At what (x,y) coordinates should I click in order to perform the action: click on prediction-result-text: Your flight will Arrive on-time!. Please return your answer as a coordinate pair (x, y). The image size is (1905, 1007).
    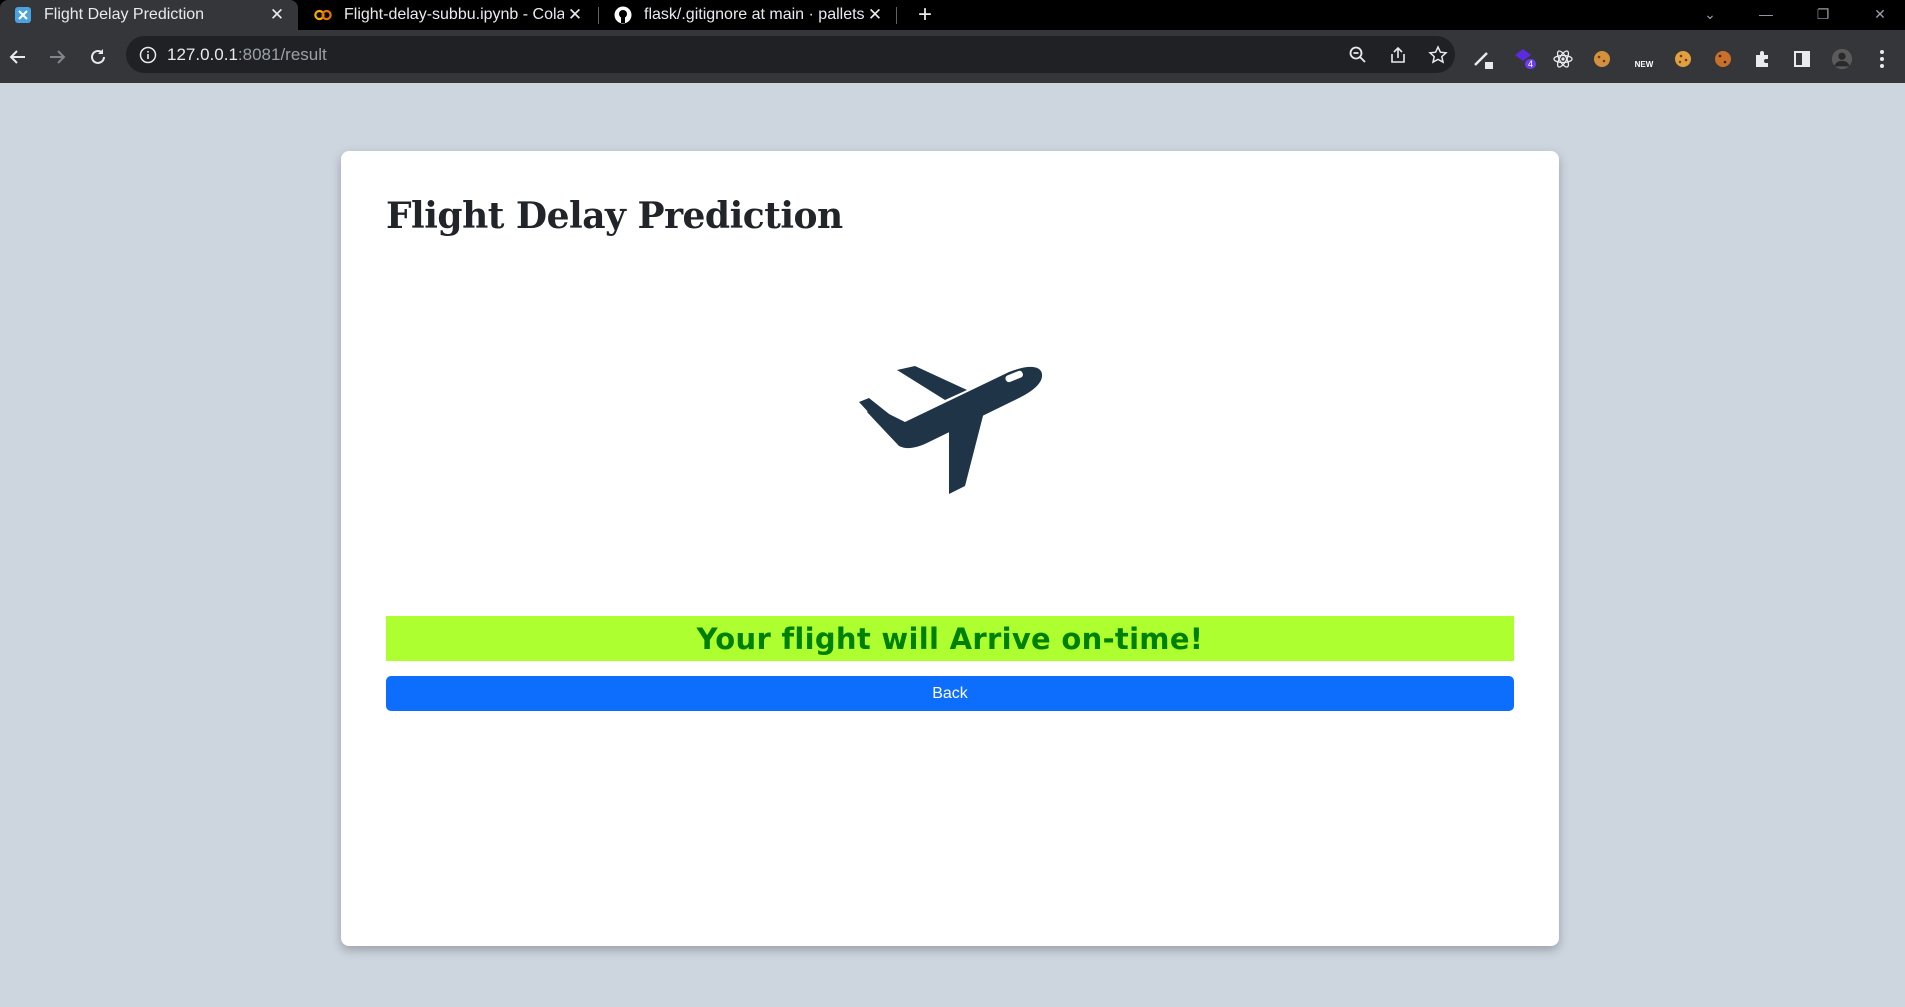
    Looking at the image, I should click on (950, 638).